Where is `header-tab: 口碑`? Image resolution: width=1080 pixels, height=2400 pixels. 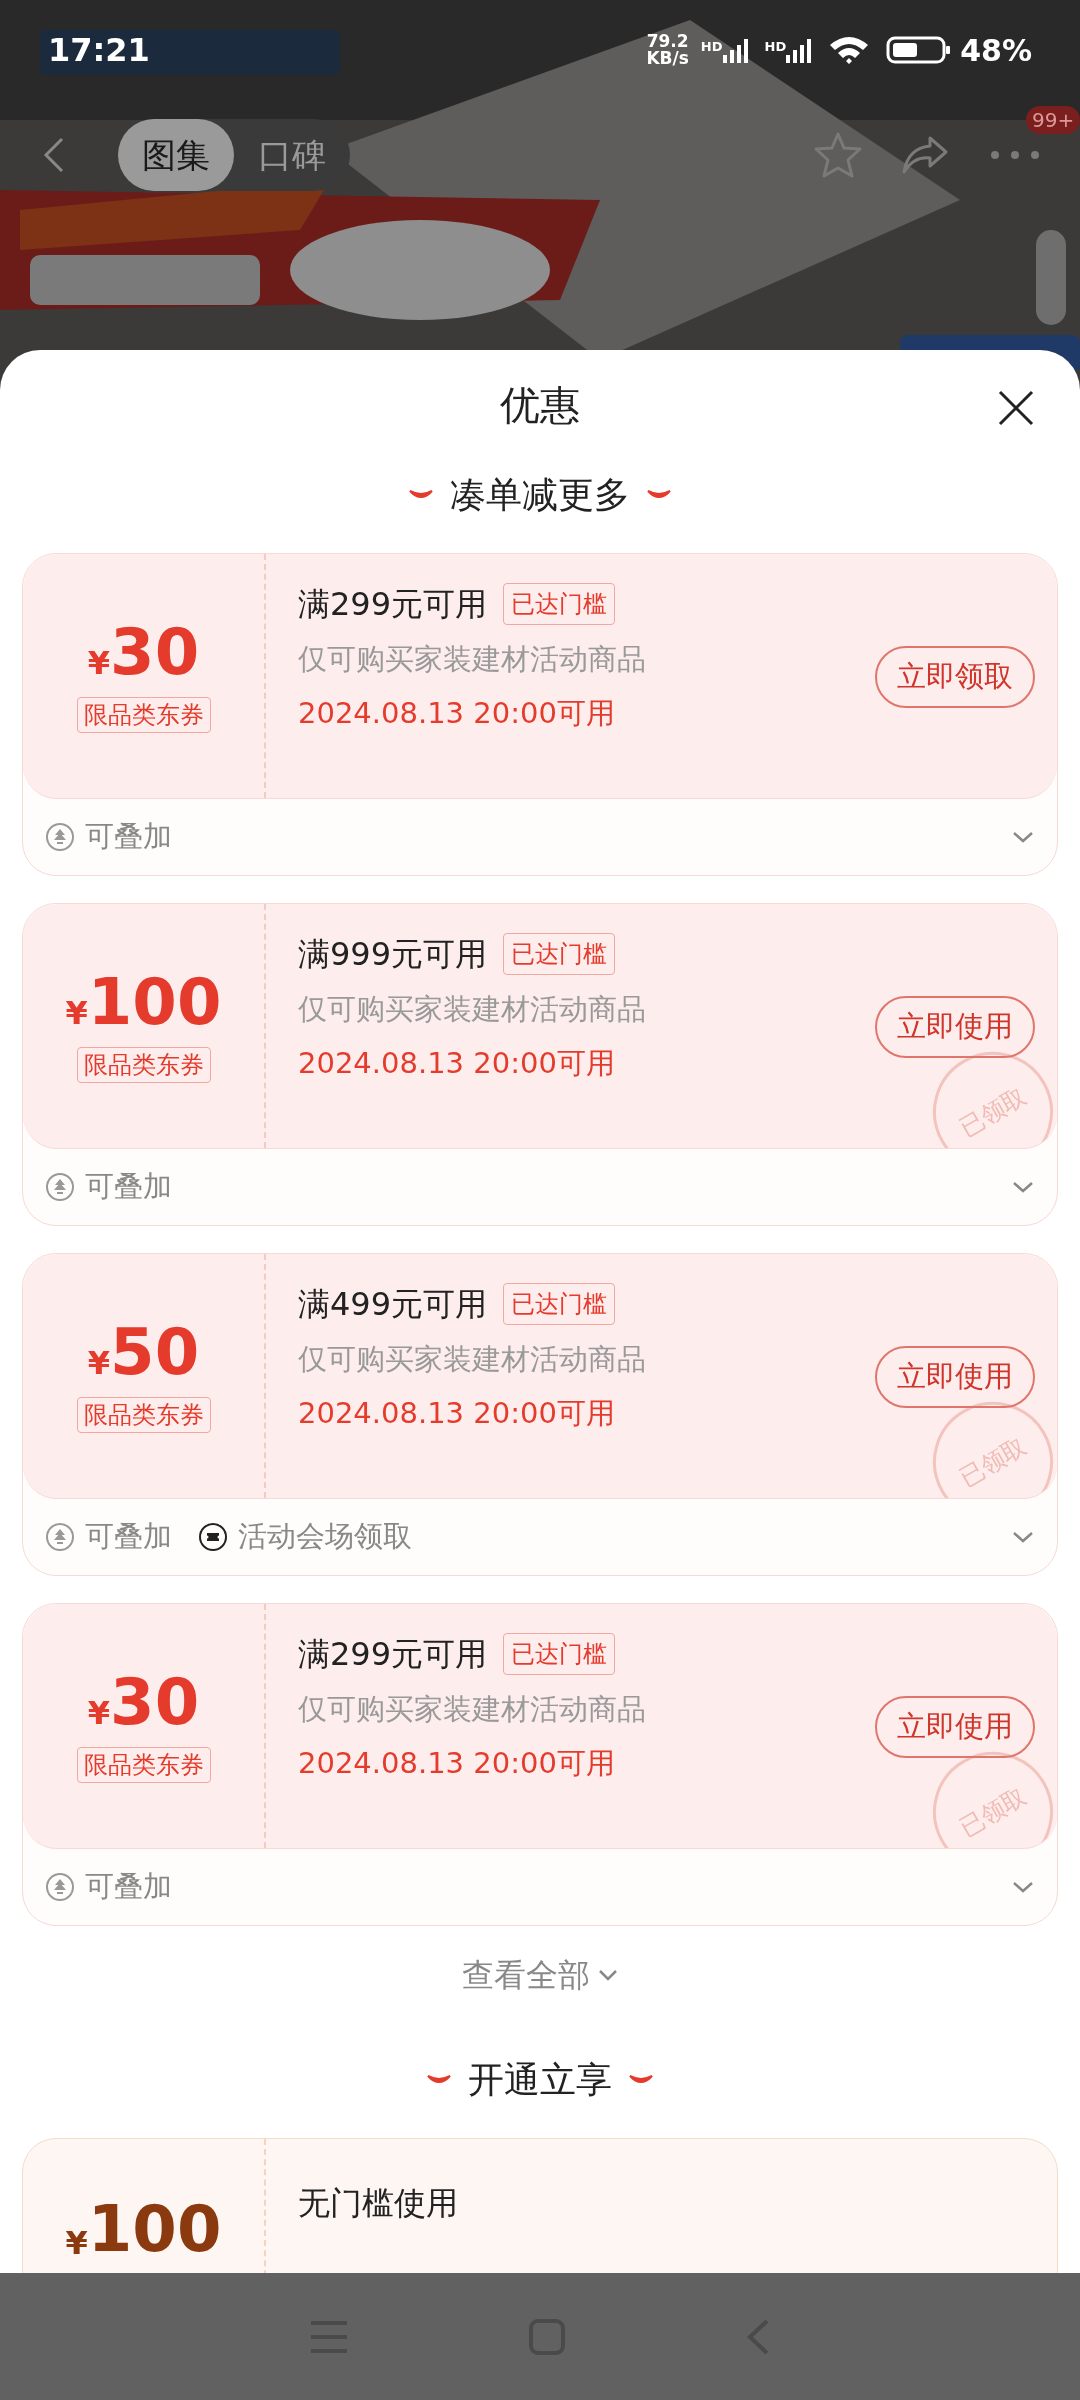
header-tab: 口碑 is located at coordinates (292, 155).